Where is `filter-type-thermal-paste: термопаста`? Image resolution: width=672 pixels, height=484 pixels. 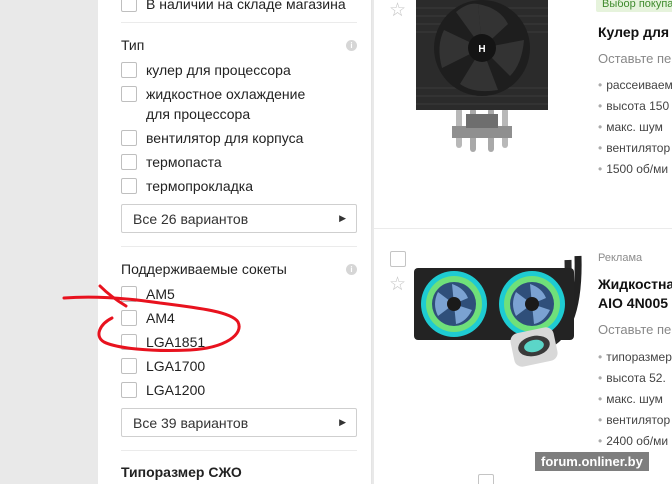 filter-type-thermal-paste: термопаста is located at coordinates (171, 162).